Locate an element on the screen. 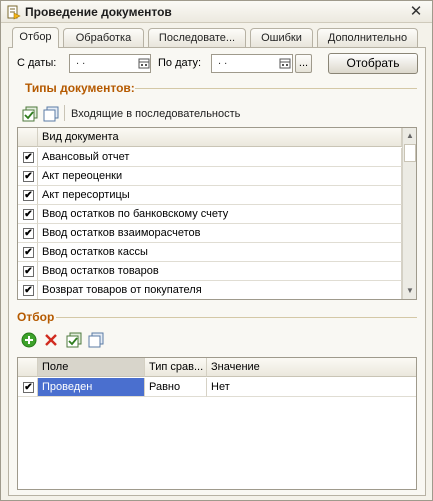 Image resolution: width=433 pixels, height=501 pixels. doc-types-scrollbar: ▲ ▼ is located at coordinates (409, 213).